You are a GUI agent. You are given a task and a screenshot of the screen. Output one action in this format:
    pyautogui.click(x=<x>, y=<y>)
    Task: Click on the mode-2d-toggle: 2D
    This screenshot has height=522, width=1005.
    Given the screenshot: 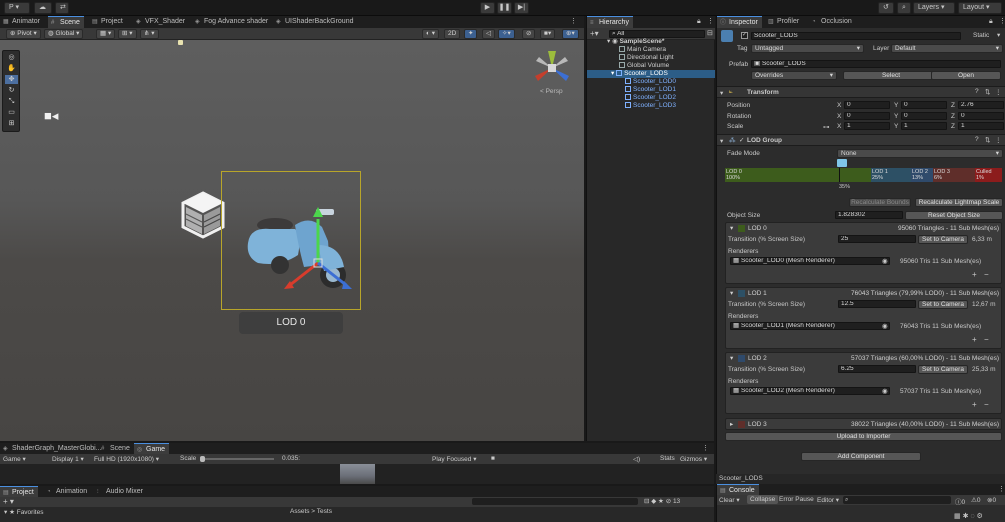 What is the action you would take?
    pyautogui.click(x=452, y=34)
    